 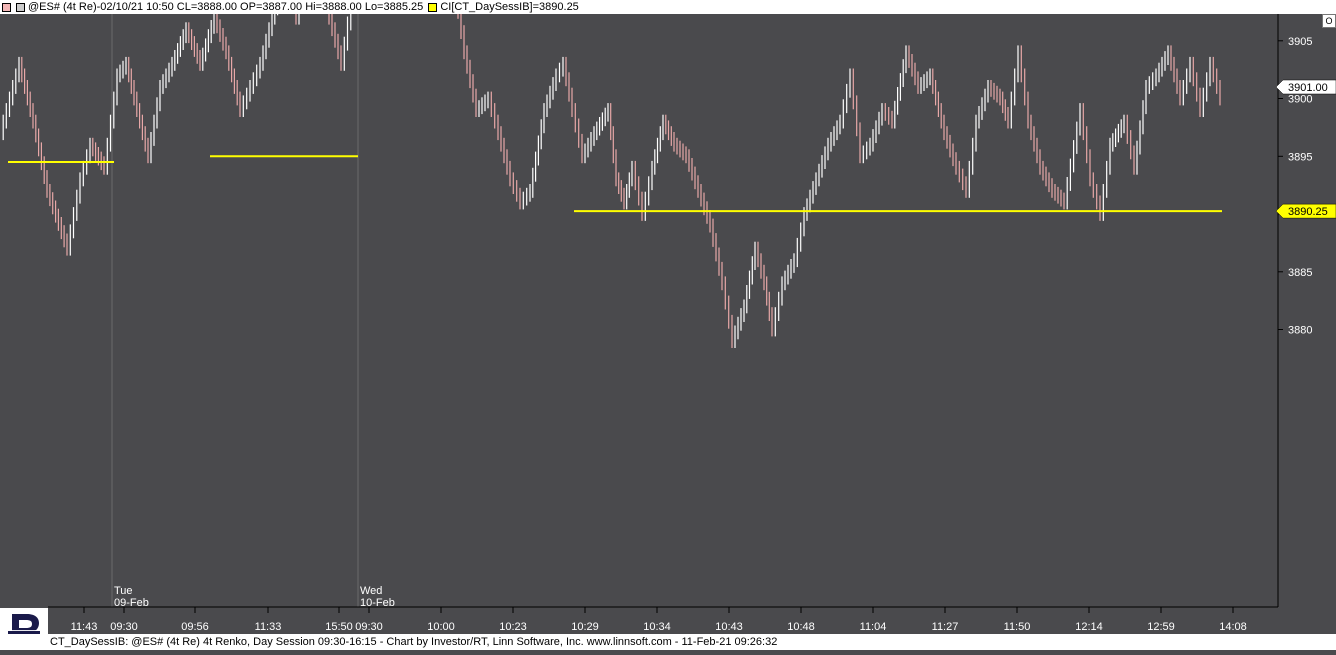 I want to click on x-tick-label: 12:59, so click(x=1161, y=627).